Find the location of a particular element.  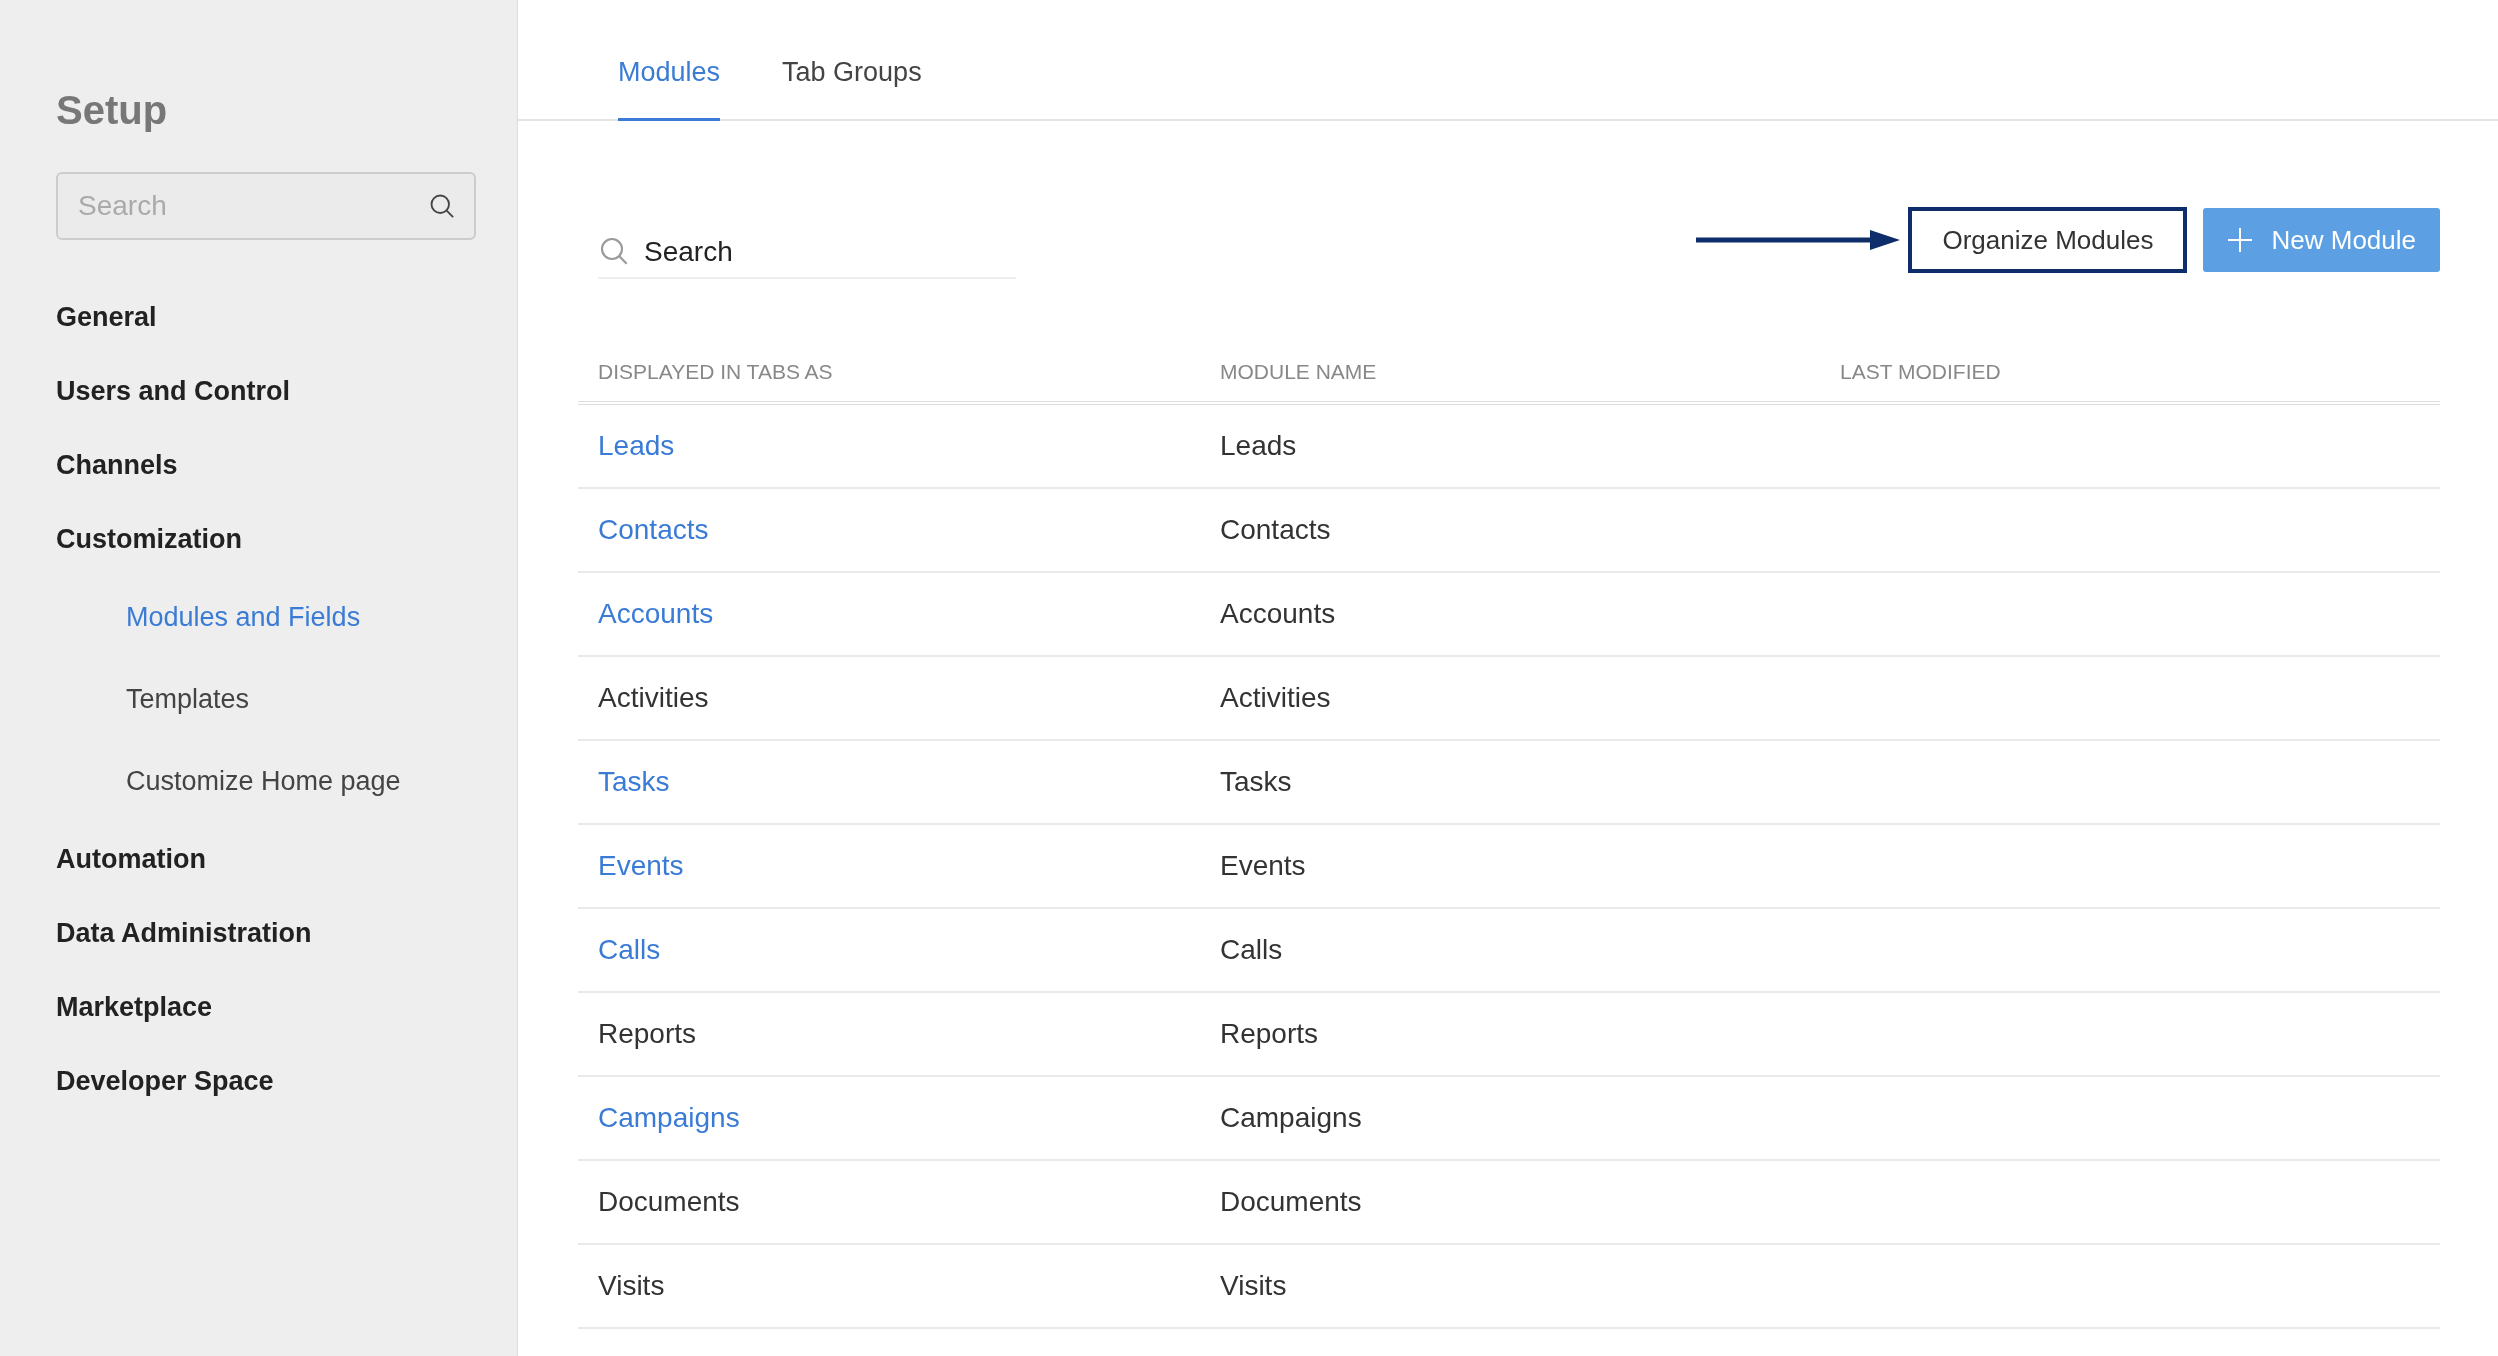

table-cell-text: Events is located at coordinates (1263, 866).